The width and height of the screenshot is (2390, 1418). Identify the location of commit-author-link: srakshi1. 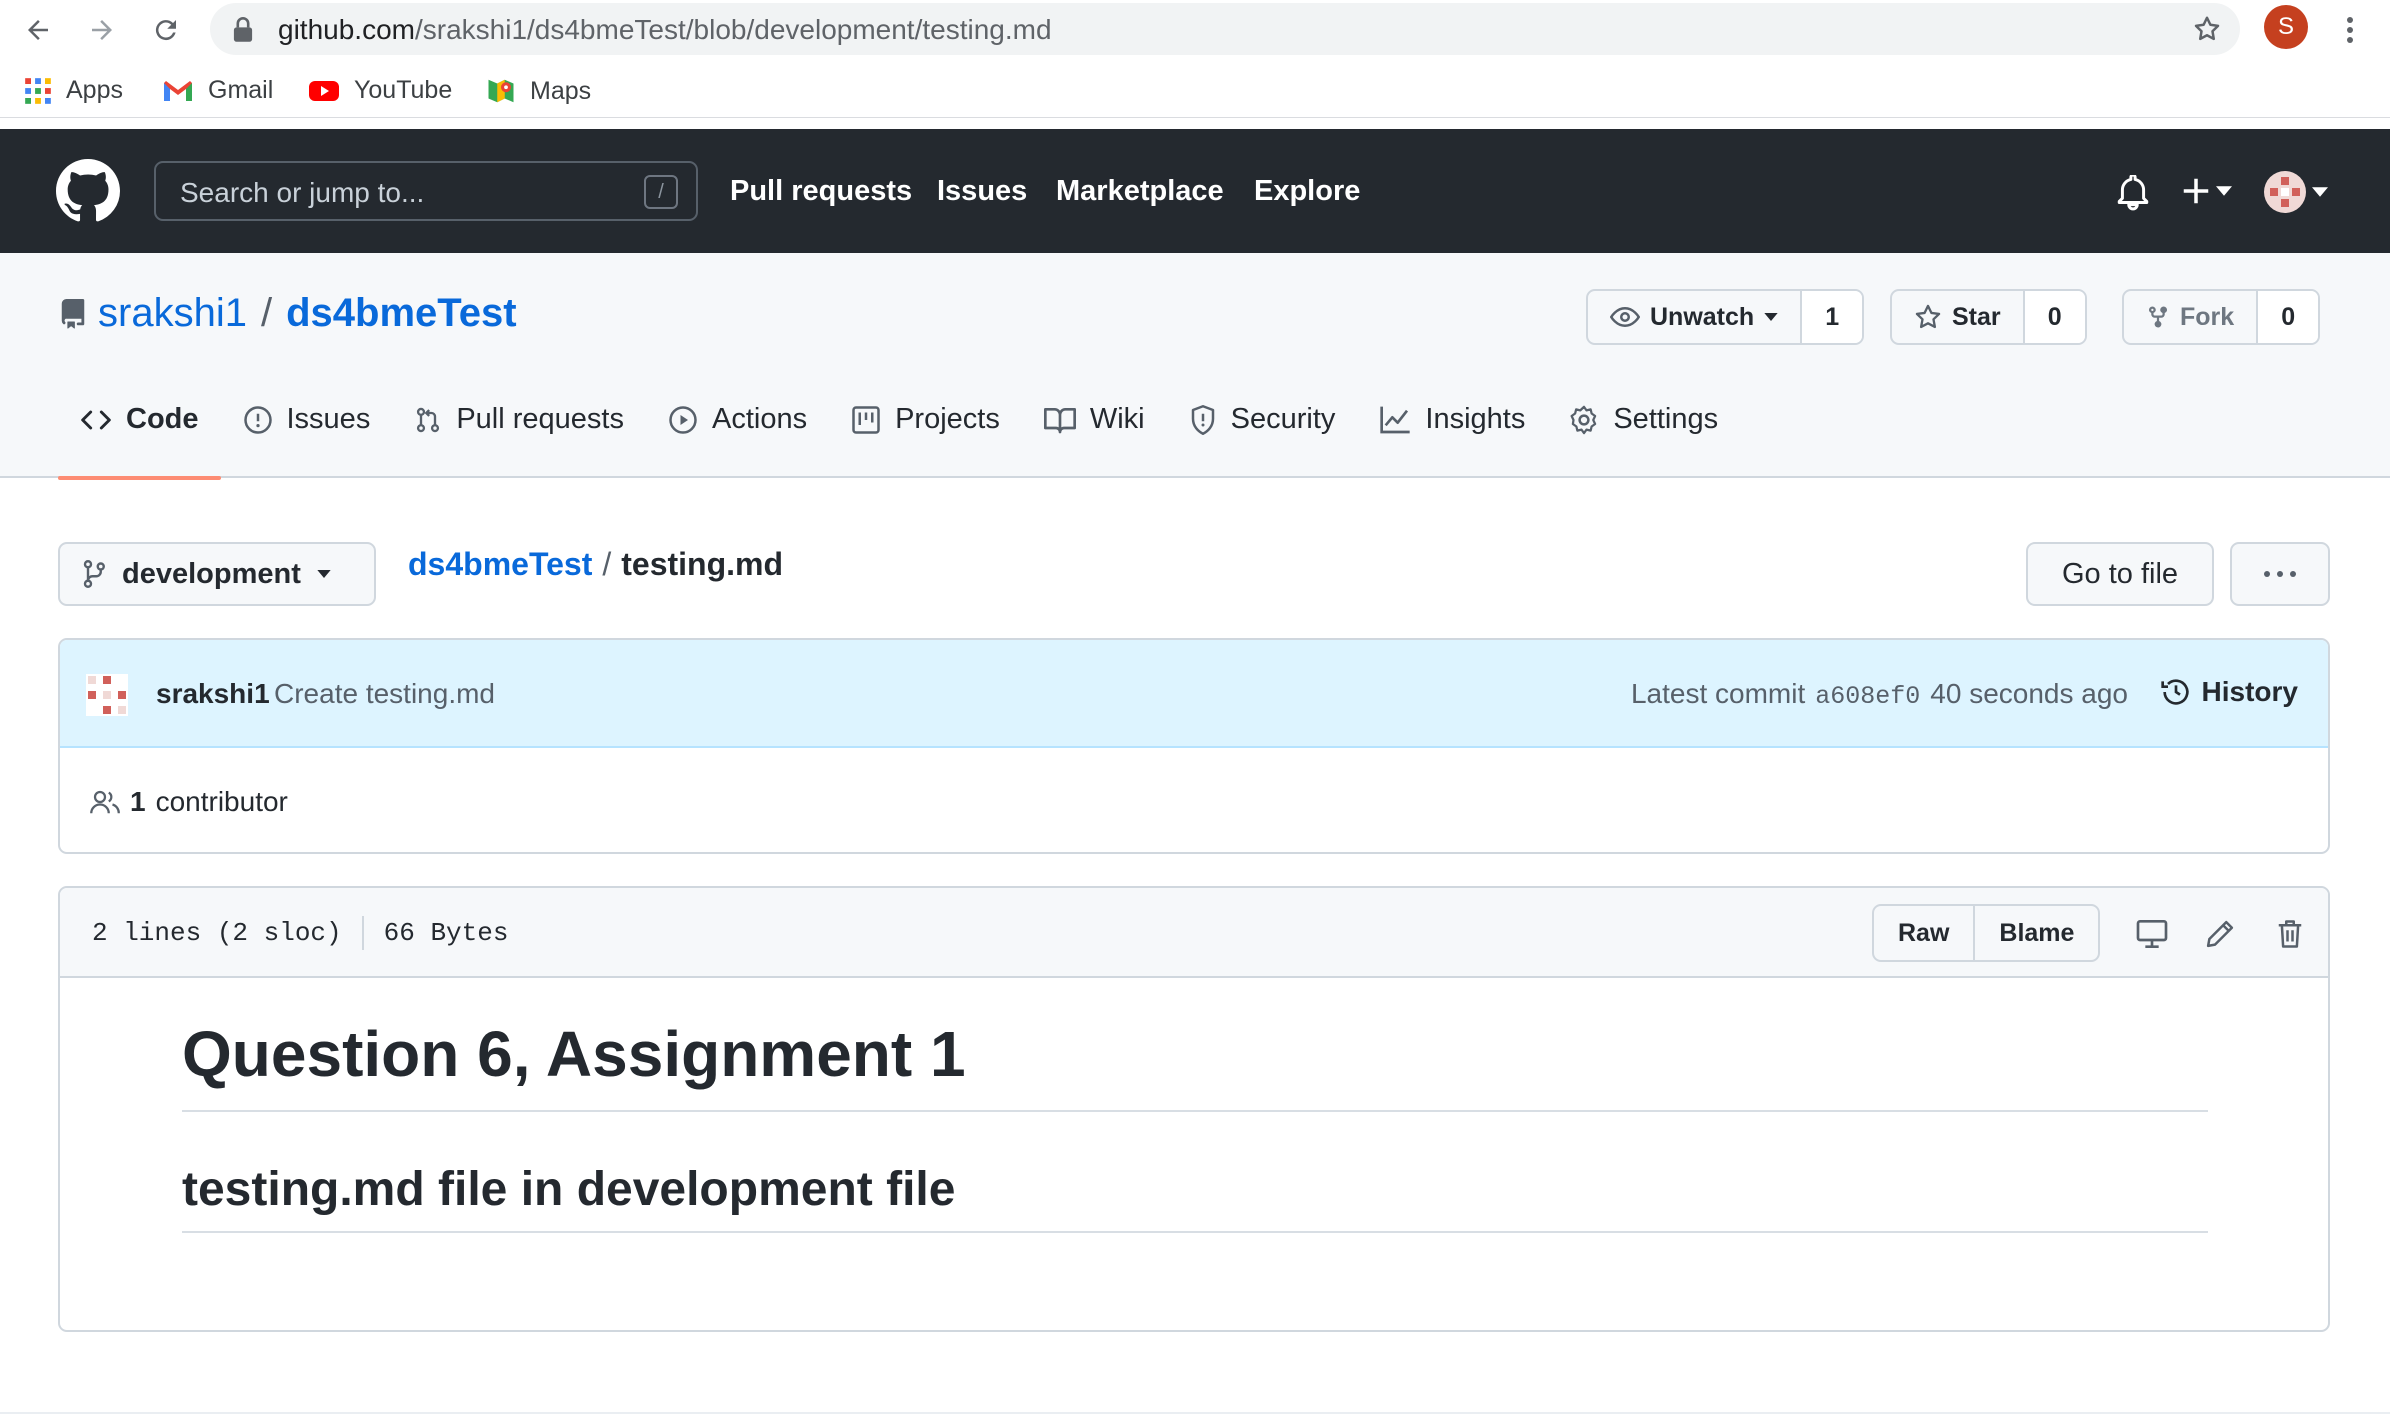
(213, 694).